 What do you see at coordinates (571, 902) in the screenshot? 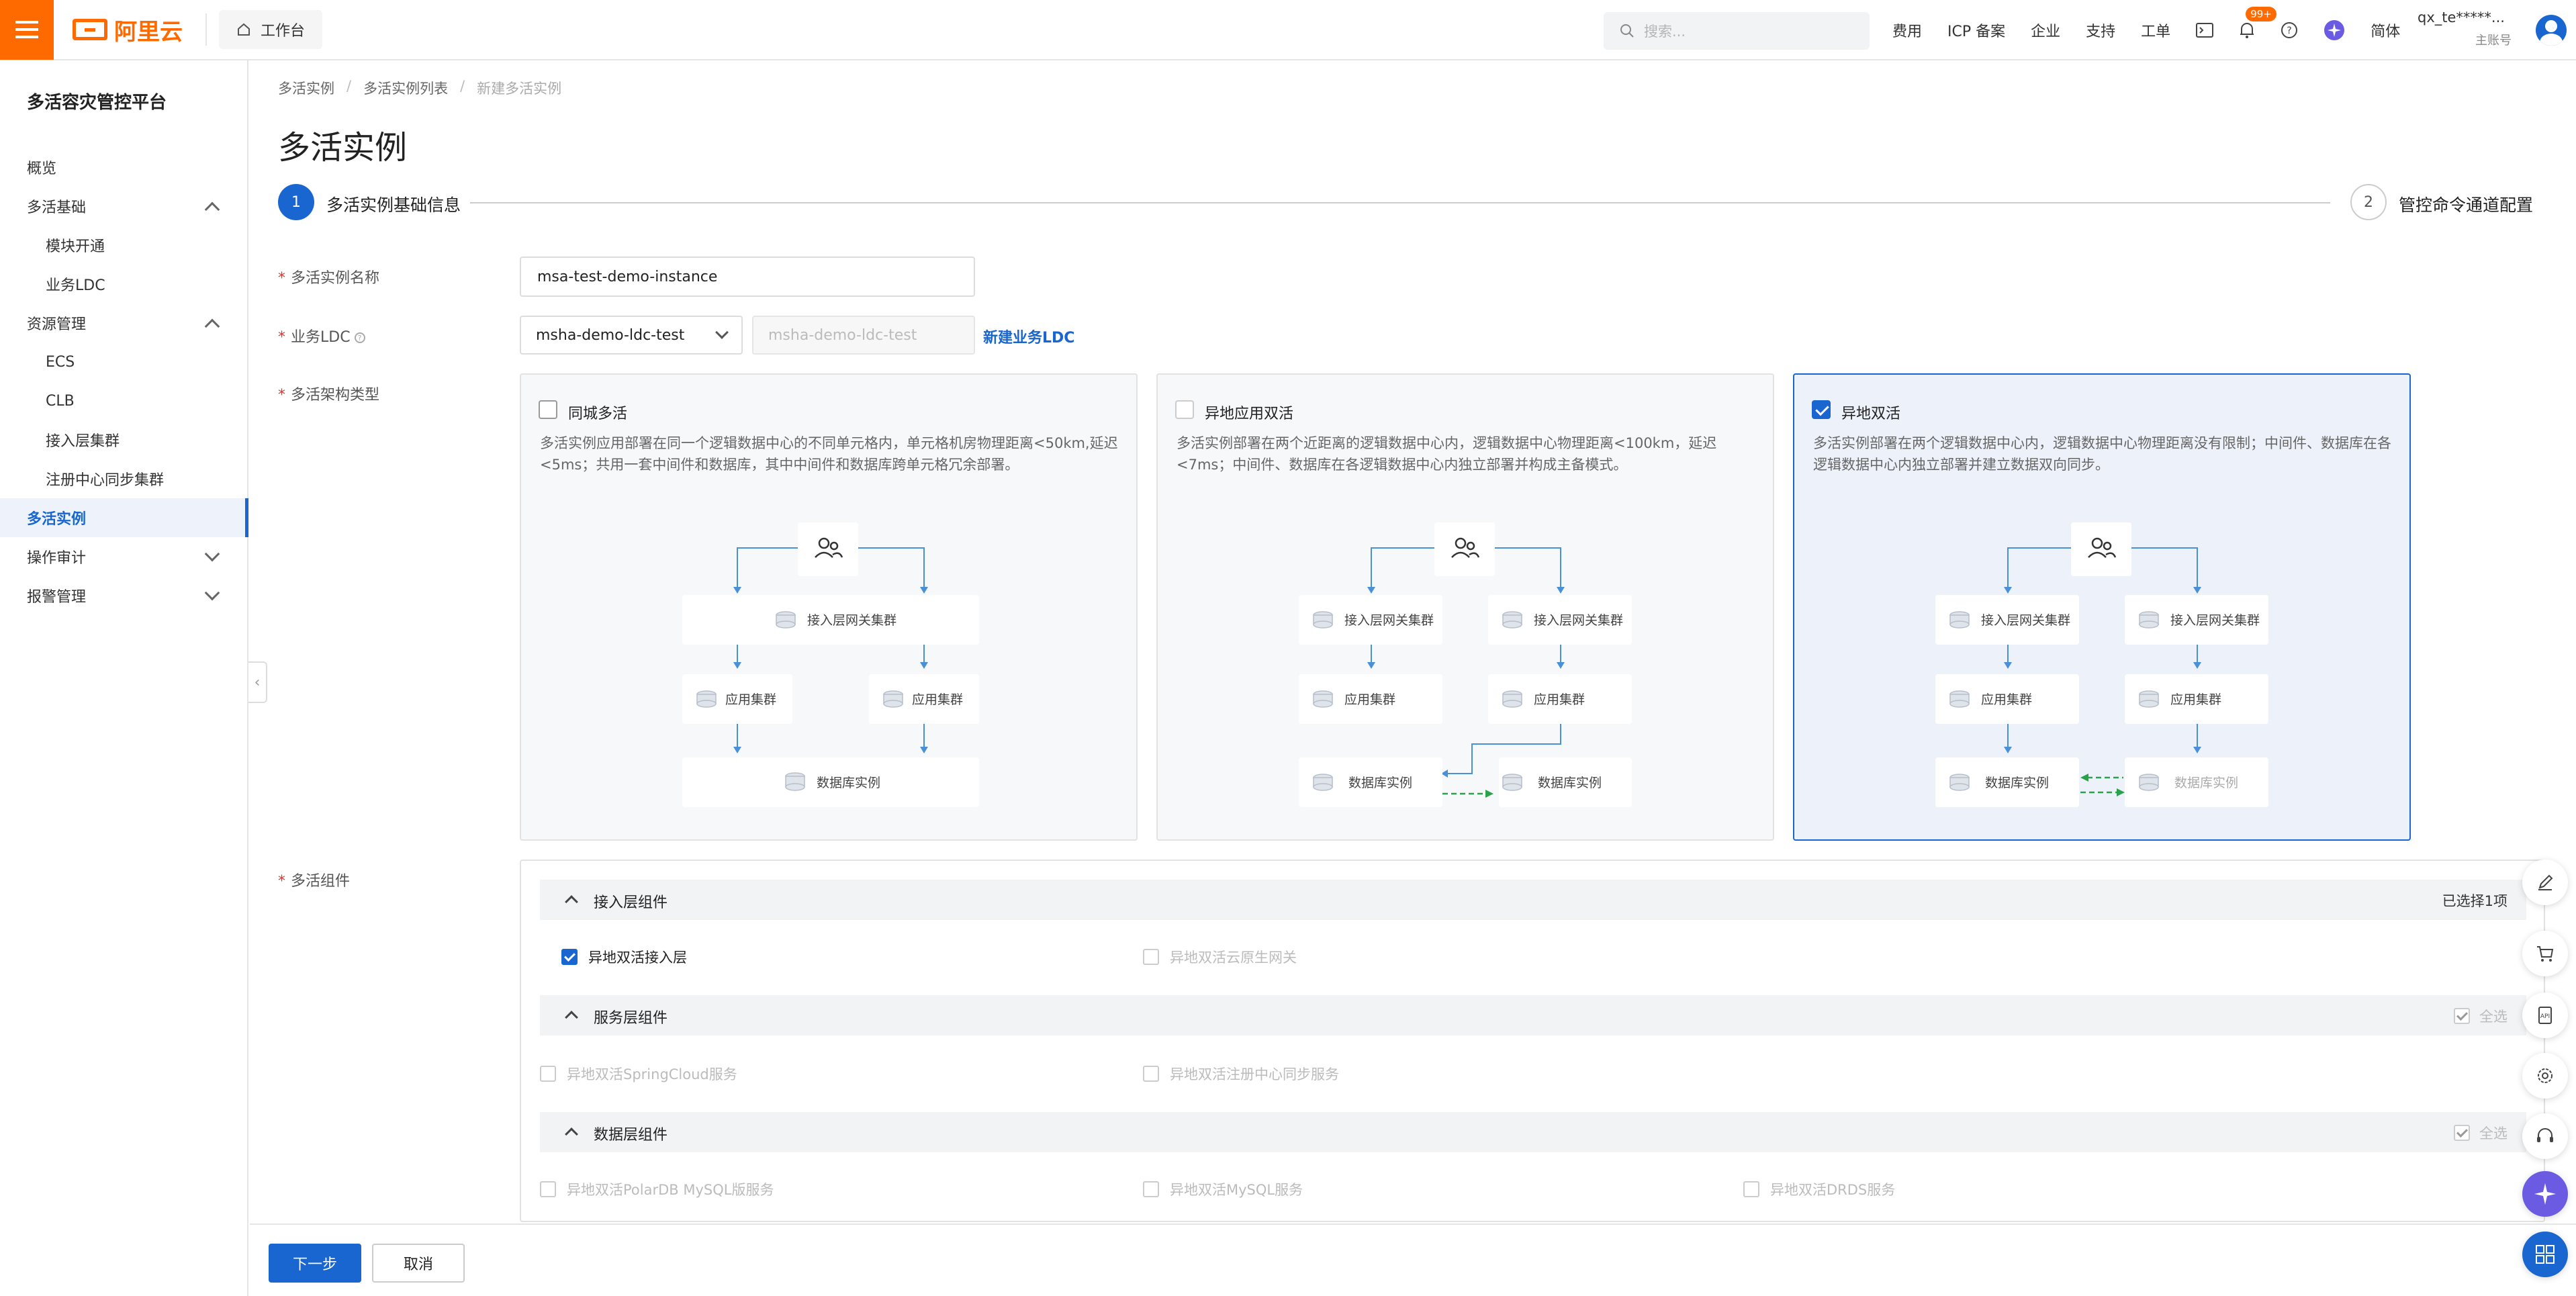
I see `chevron-up-icon` at bounding box center [571, 902].